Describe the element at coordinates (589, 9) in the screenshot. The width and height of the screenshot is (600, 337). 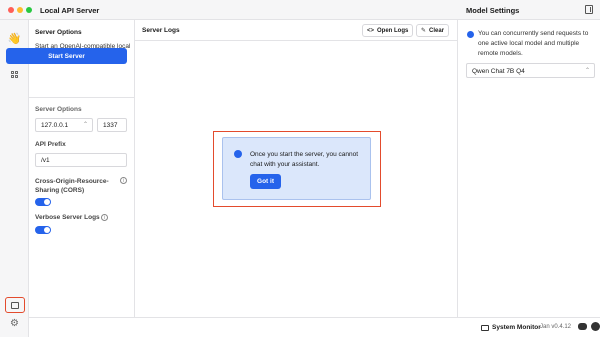
I see `panel-toggle-icon` at that location.